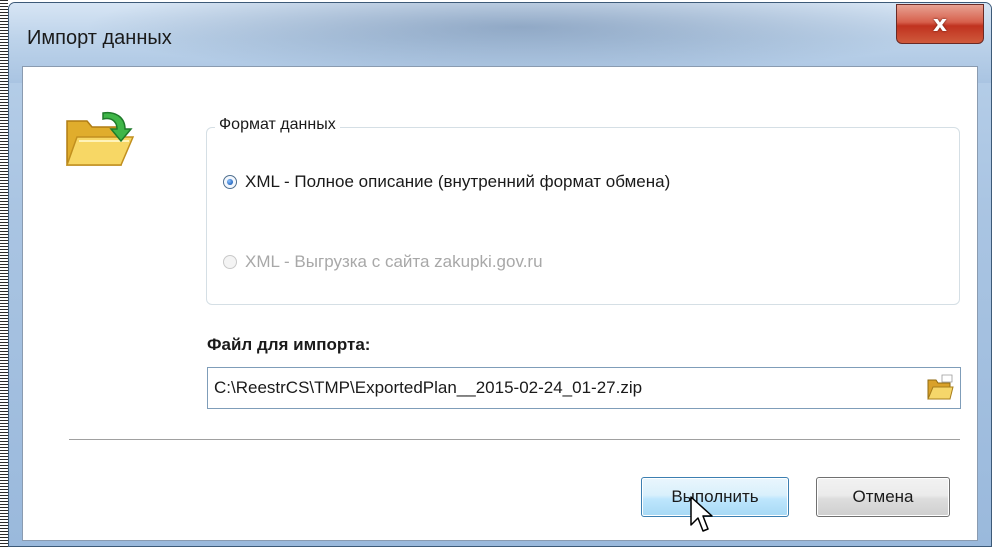 This screenshot has width=994, height=549. What do you see at coordinates (940, 388) in the screenshot?
I see `folder-browse-icon` at bounding box center [940, 388].